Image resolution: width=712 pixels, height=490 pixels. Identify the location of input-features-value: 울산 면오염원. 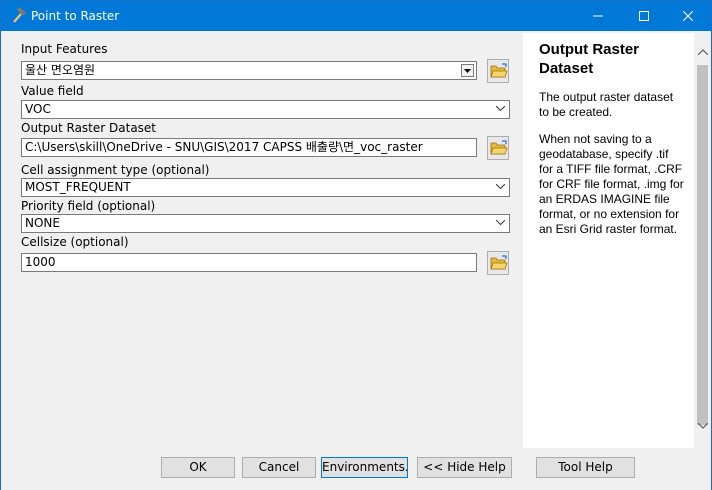
(60, 70).